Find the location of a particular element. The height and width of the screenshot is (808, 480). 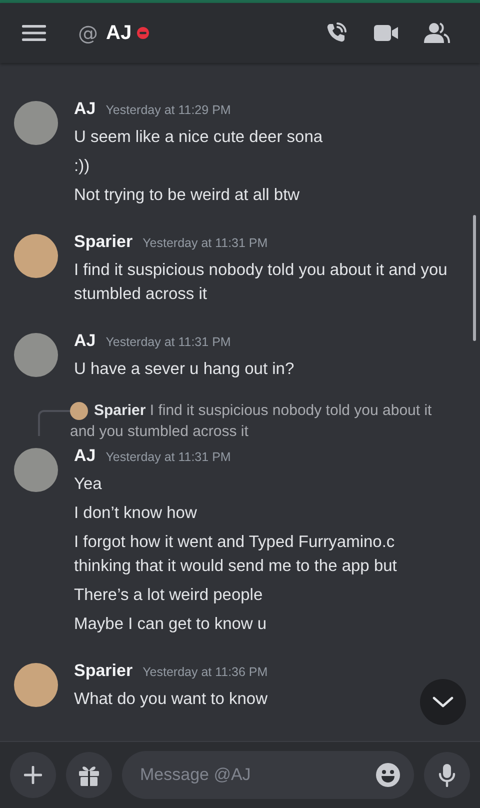

message-text: I forgot how it went and Typed Furryamino.c thinking that it would send me to the app but is located at coordinates (236, 554).